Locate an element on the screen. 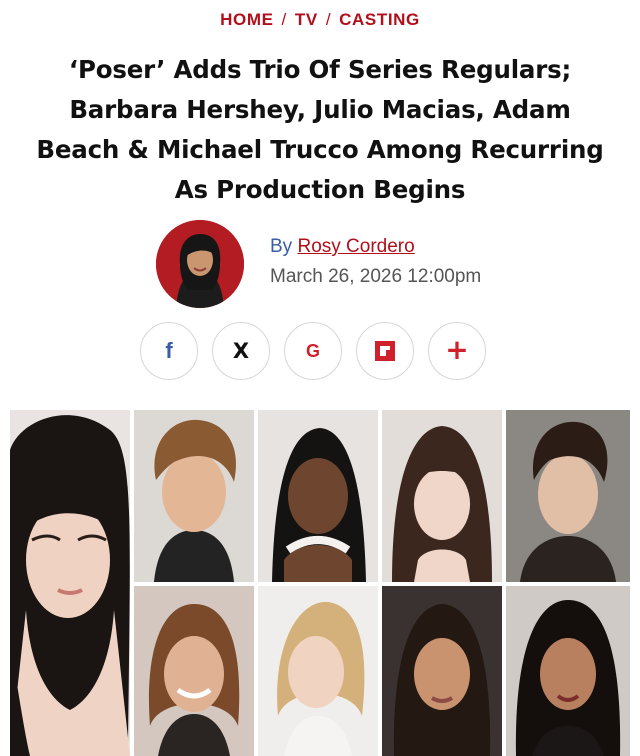 The height and width of the screenshot is (756, 640). breadcrumb: HOME / TV / CASTING is located at coordinates (320, 20).